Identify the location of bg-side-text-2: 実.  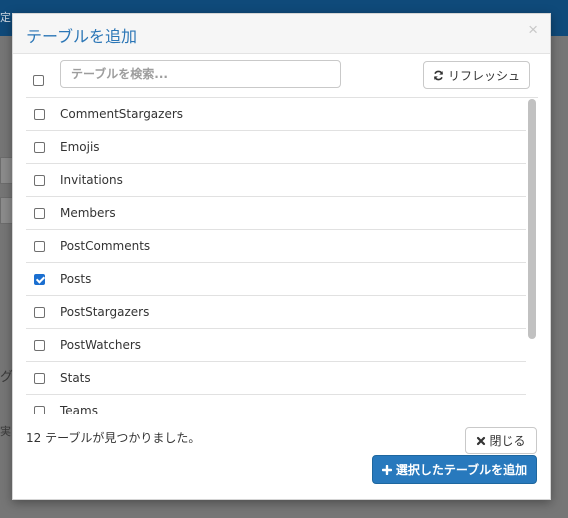
(5, 431).